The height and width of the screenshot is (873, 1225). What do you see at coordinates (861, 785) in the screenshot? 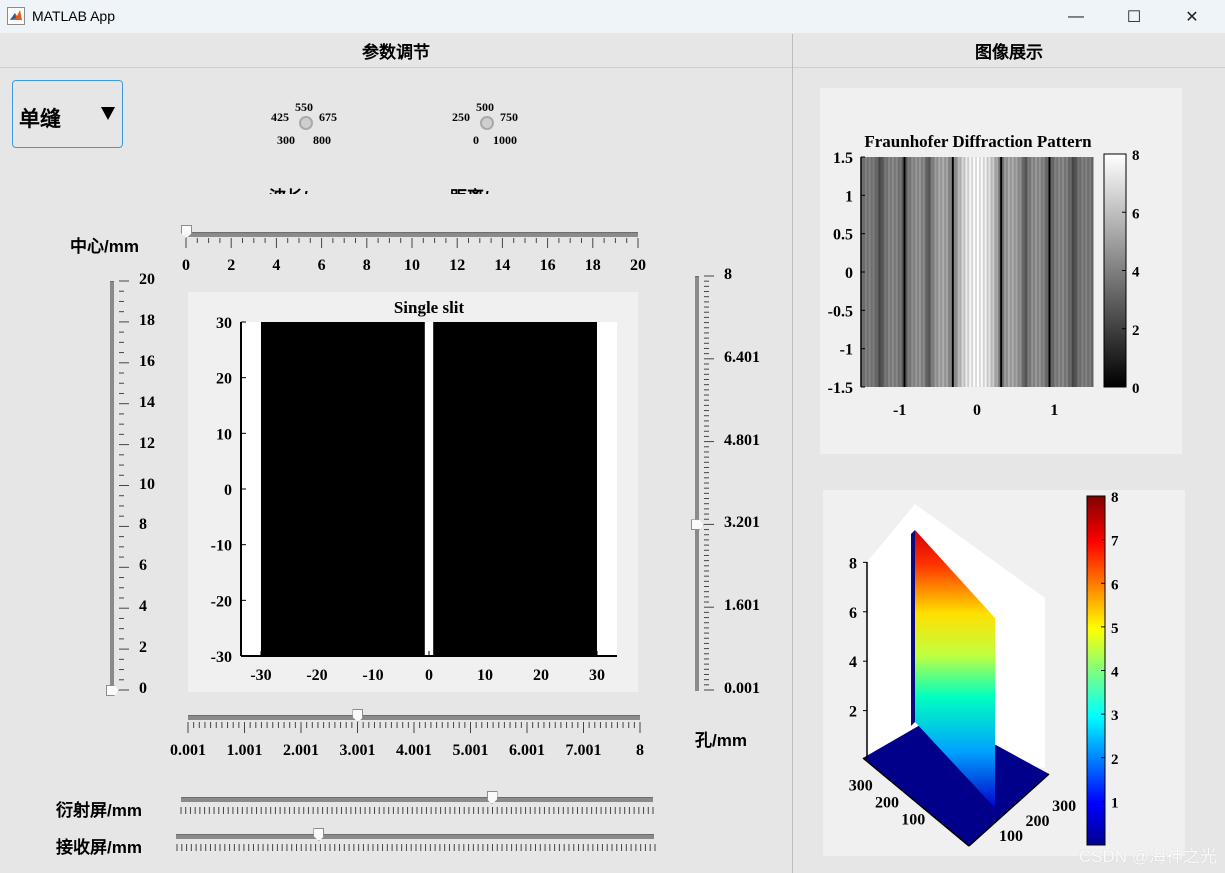
I see `x-tick-label: 300` at bounding box center [861, 785].